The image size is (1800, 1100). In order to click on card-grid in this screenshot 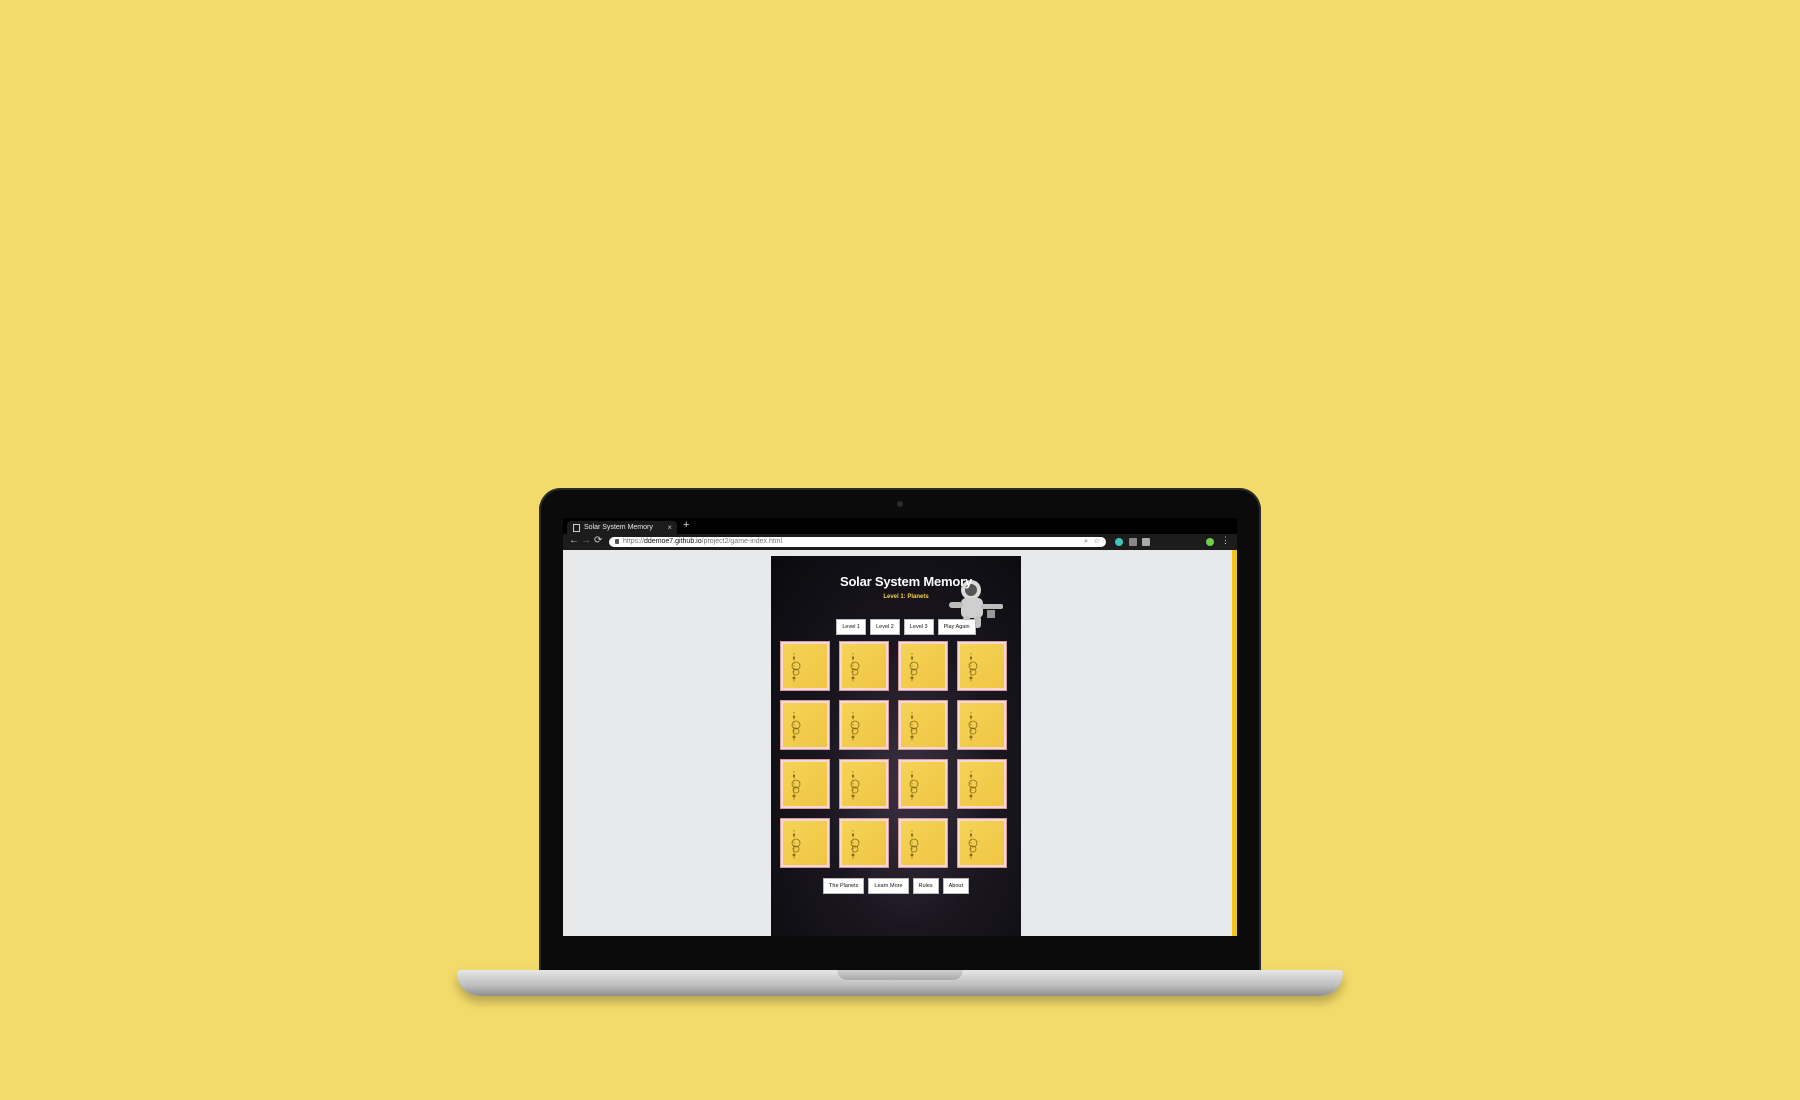, I will do `click(896, 757)`.